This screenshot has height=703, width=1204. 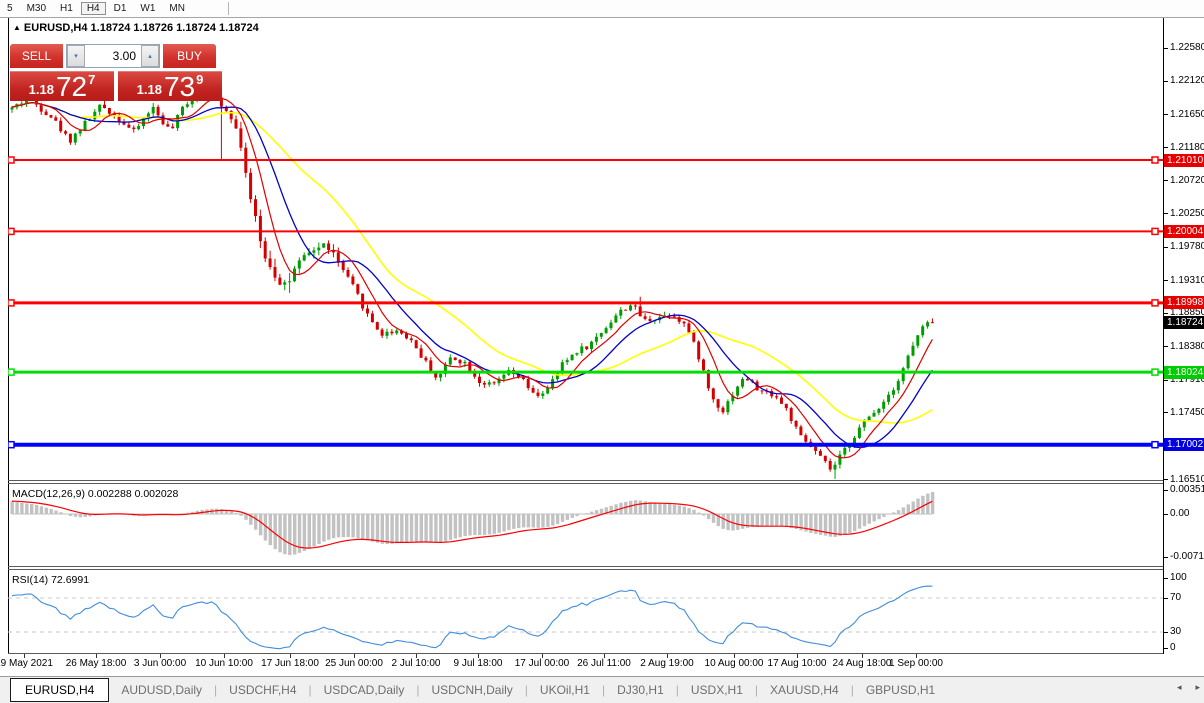 I want to click on time-axis-label: 10 Jun 10:00, so click(x=224, y=663).